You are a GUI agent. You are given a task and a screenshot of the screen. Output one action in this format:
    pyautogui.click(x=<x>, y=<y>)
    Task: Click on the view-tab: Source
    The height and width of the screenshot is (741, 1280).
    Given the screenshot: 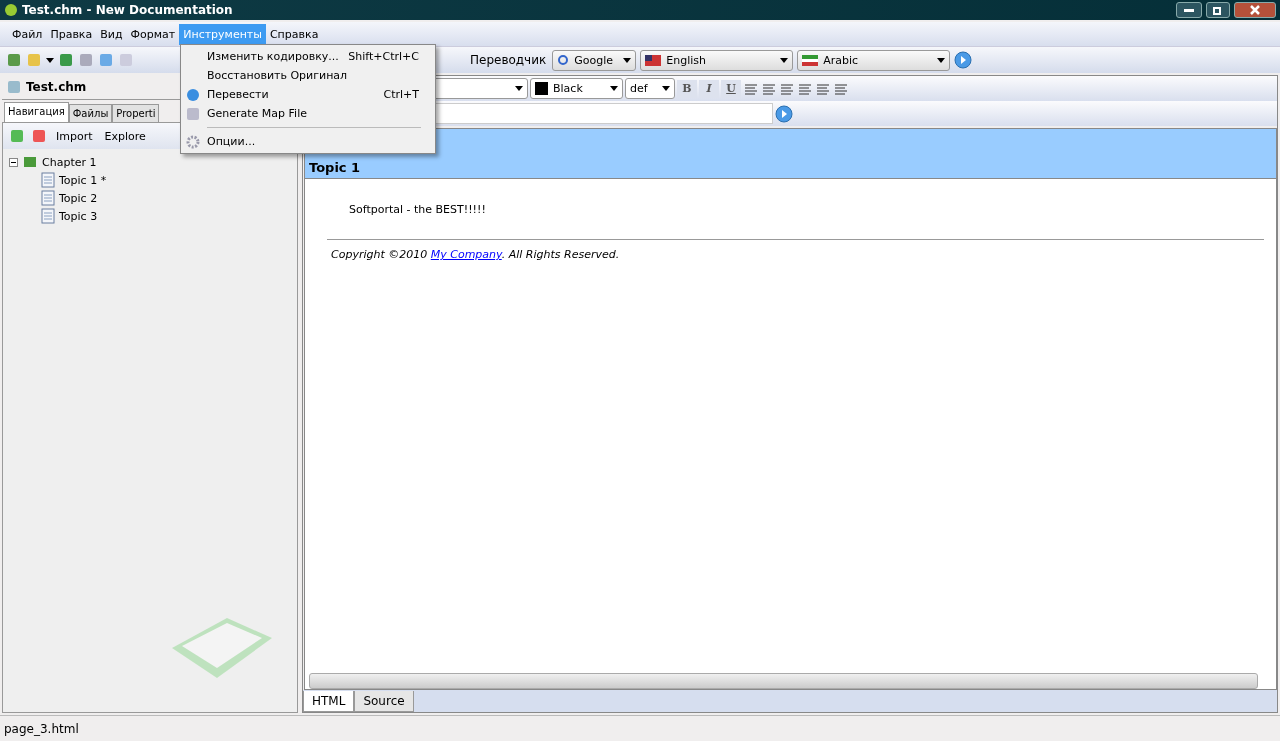 What is the action you would take?
    pyautogui.click(x=384, y=701)
    